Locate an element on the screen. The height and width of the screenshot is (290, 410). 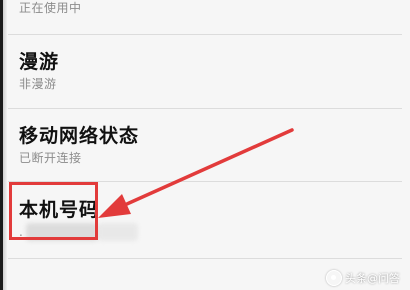
status-item-in-use-value: 正在使用中 is located at coordinates (50, 8).